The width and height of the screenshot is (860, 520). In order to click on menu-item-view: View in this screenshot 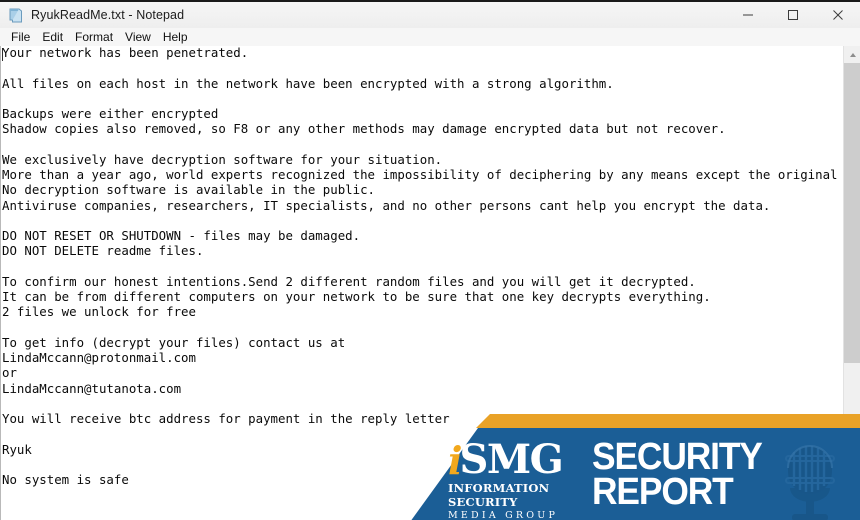, I will do `click(138, 37)`.